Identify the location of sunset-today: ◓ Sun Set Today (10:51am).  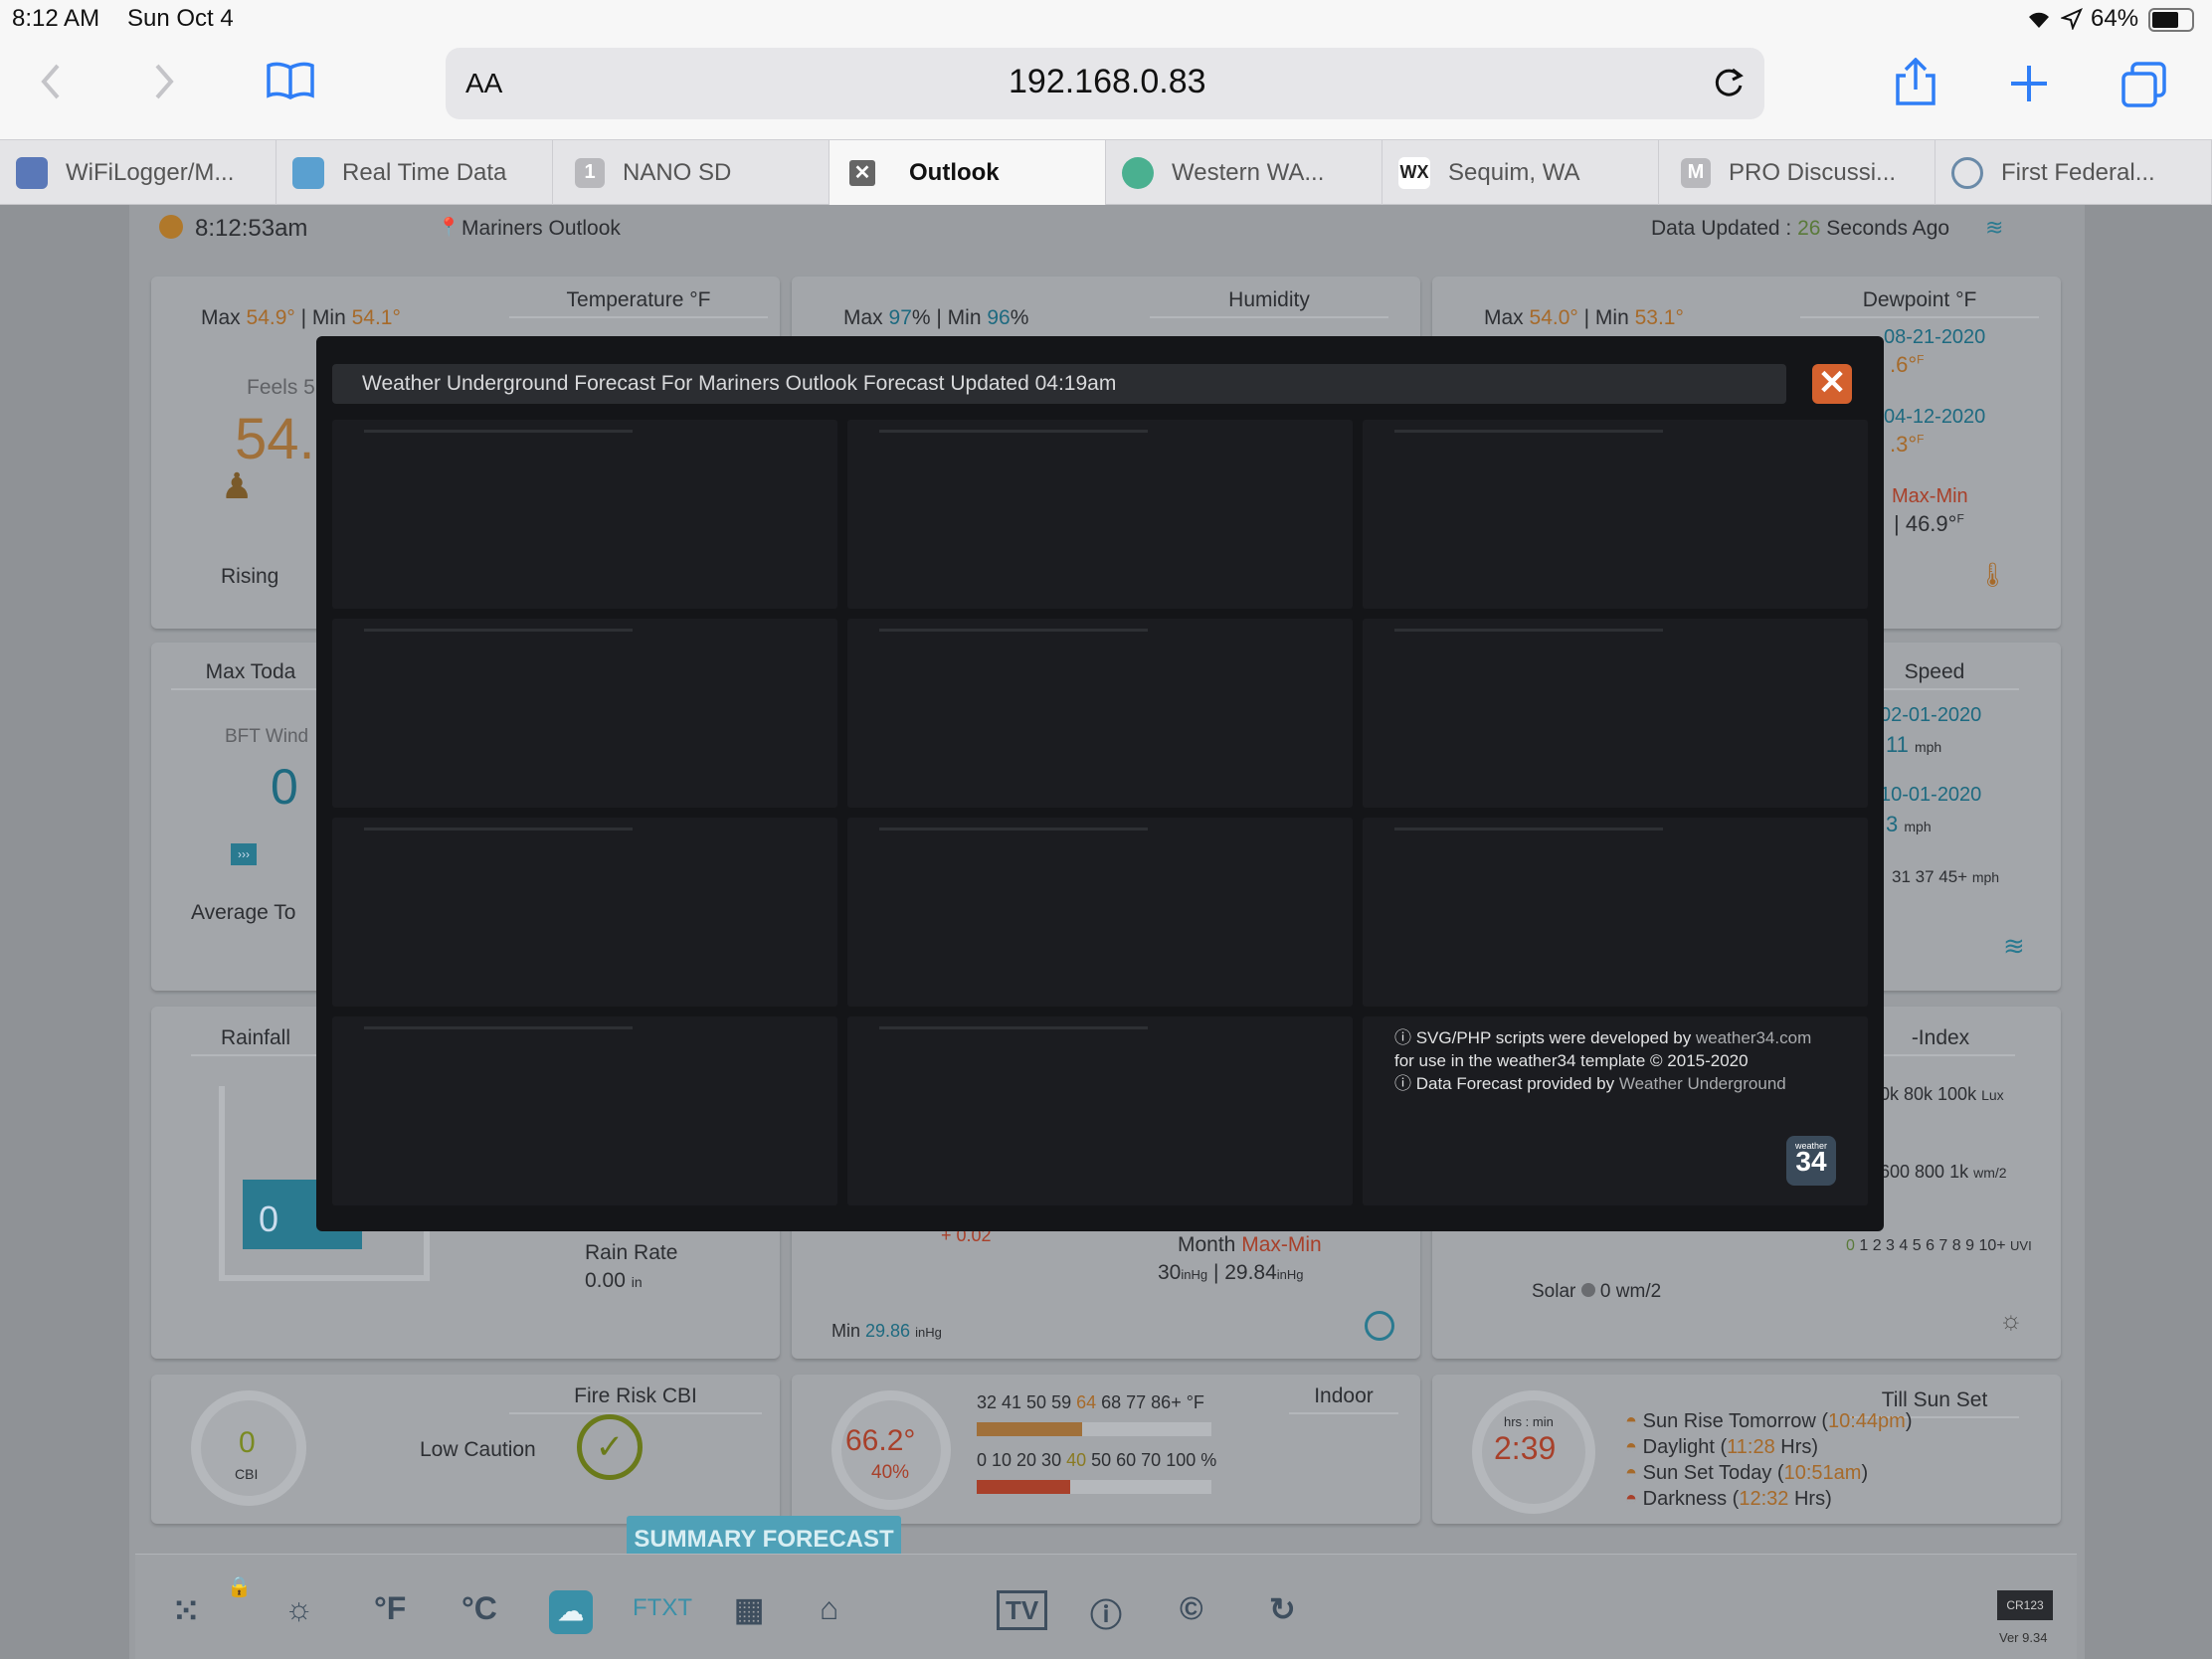
(1747, 1473).